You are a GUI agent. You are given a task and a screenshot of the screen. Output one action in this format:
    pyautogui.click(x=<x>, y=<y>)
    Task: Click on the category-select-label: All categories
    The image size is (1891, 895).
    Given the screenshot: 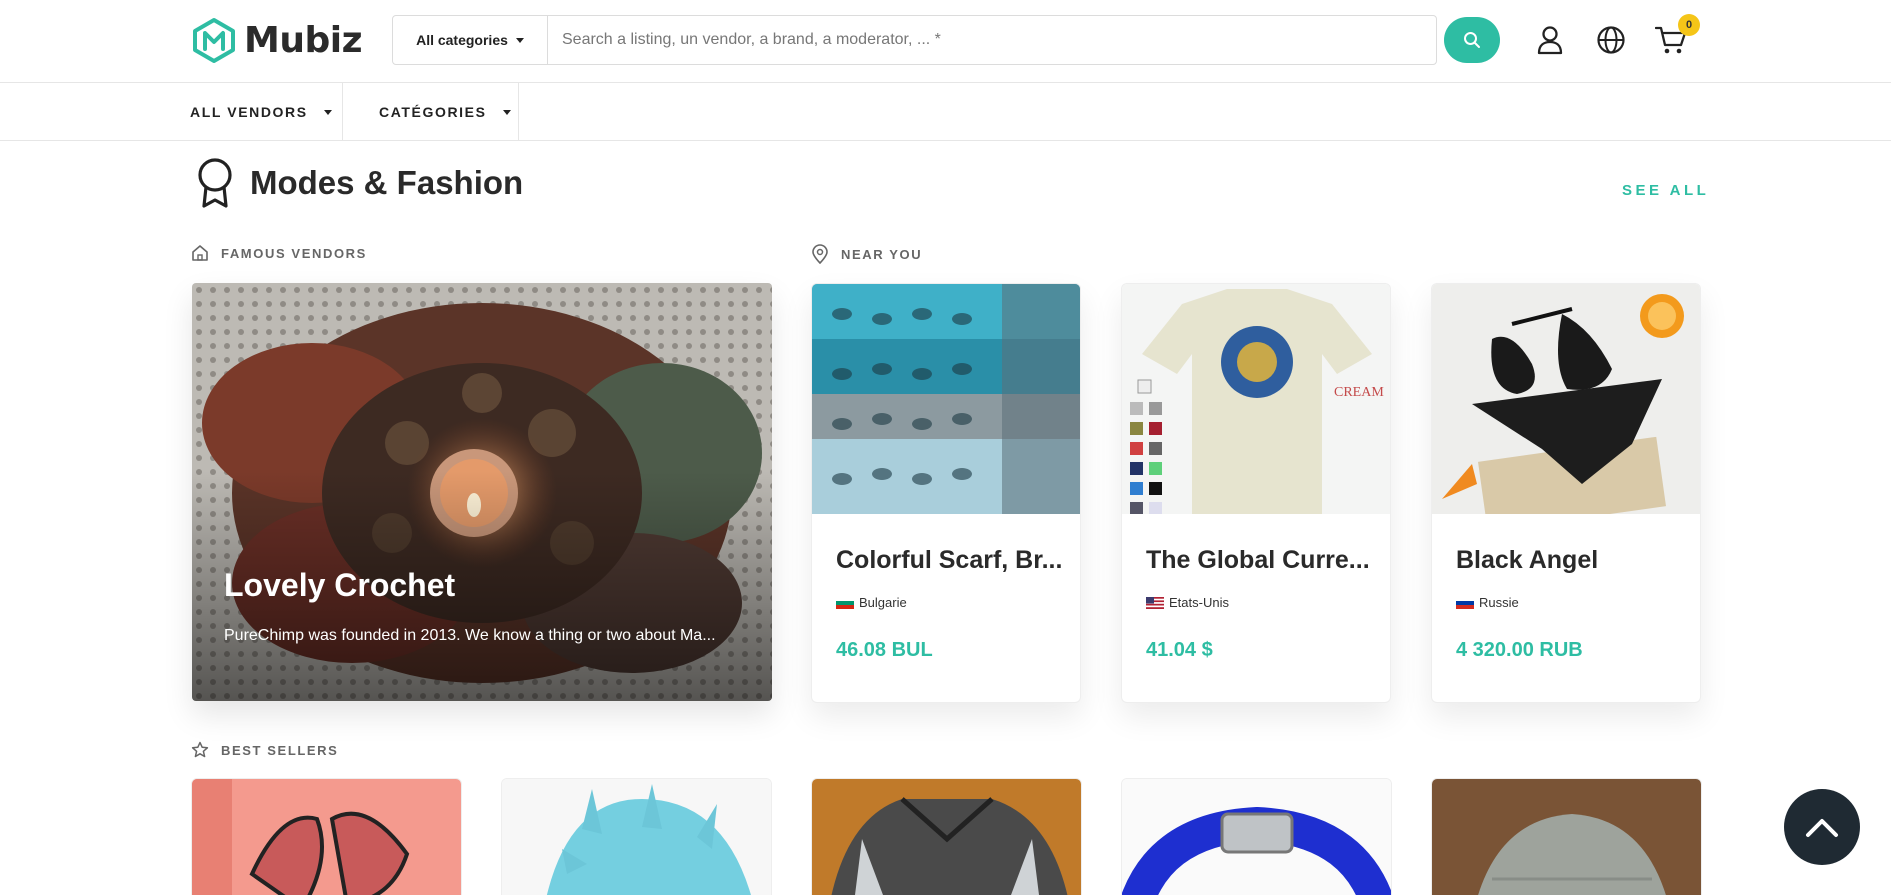 What is the action you would take?
    pyautogui.click(x=462, y=40)
    